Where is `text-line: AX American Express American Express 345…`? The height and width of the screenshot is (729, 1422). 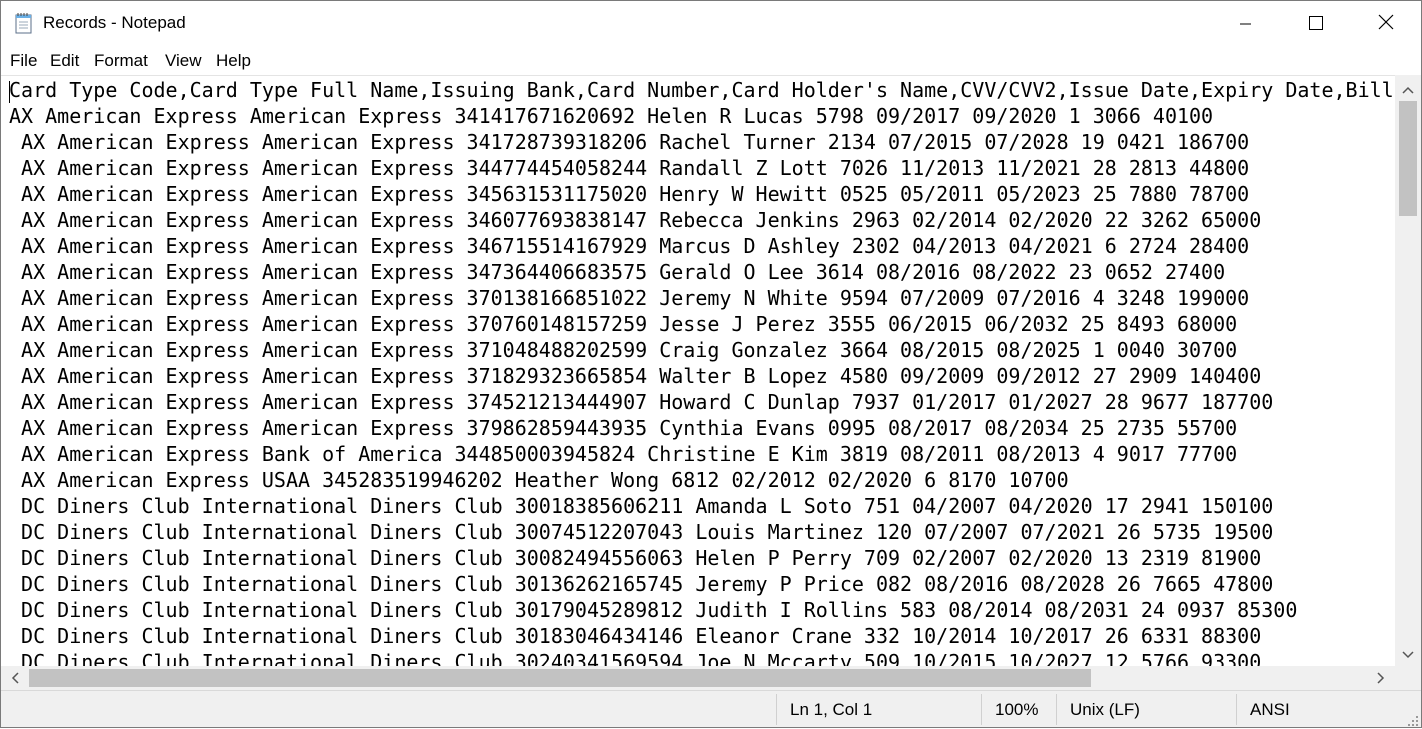
text-line: AX American Express American Express 345… is located at coordinates (629, 194).